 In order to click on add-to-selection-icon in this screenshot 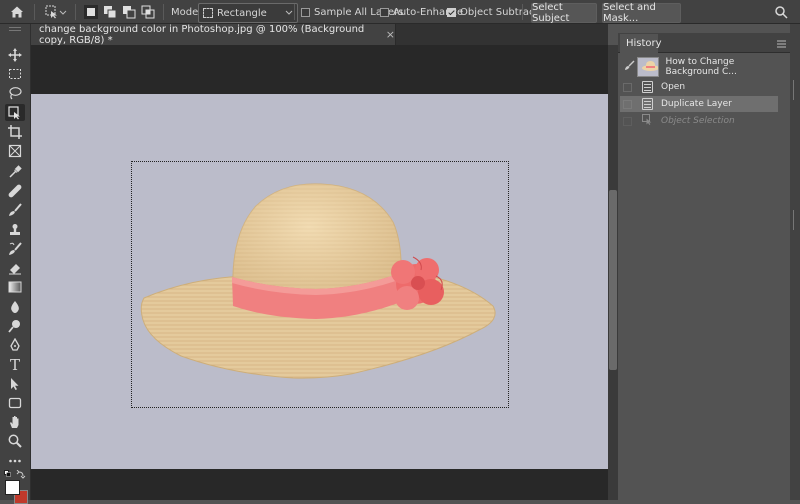, I will do `click(110, 12)`.